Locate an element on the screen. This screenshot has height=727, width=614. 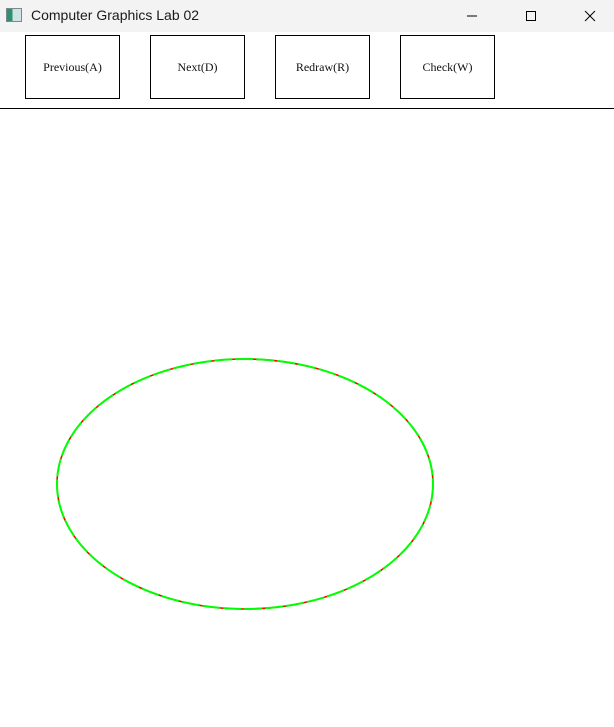
close-button is located at coordinates (590, 16).